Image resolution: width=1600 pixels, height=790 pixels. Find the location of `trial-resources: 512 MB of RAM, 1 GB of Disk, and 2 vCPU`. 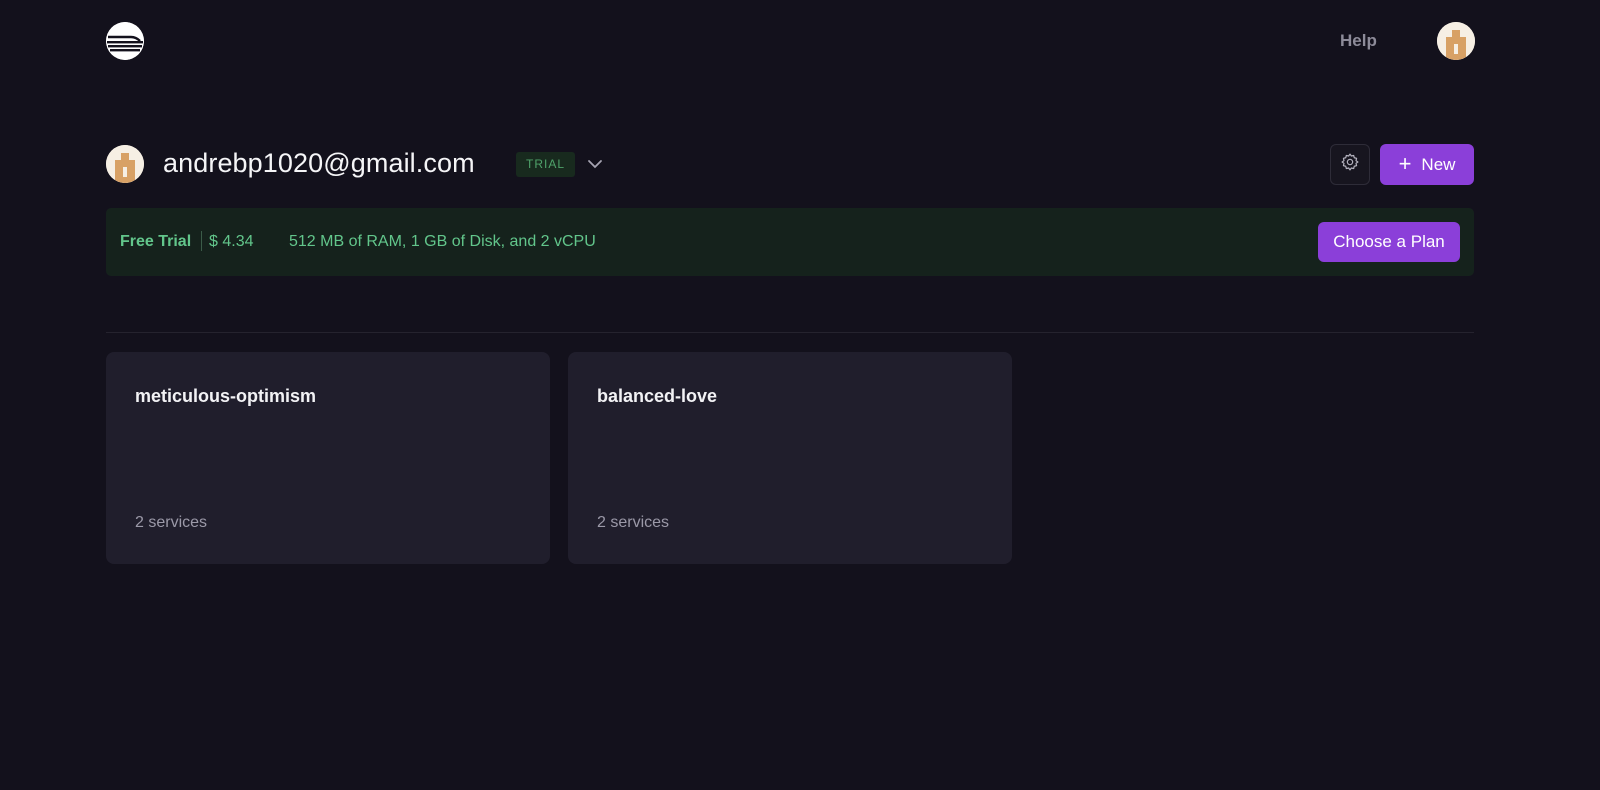

trial-resources: 512 MB of RAM, 1 GB of Disk, and 2 vCPU is located at coordinates (442, 241).